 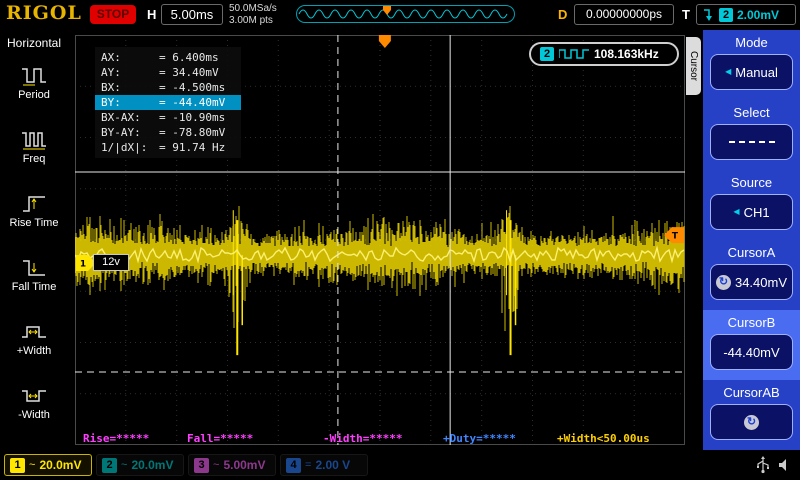 I want to click on channel4-chip: 4 = 2.00 V, so click(x=324, y=465).